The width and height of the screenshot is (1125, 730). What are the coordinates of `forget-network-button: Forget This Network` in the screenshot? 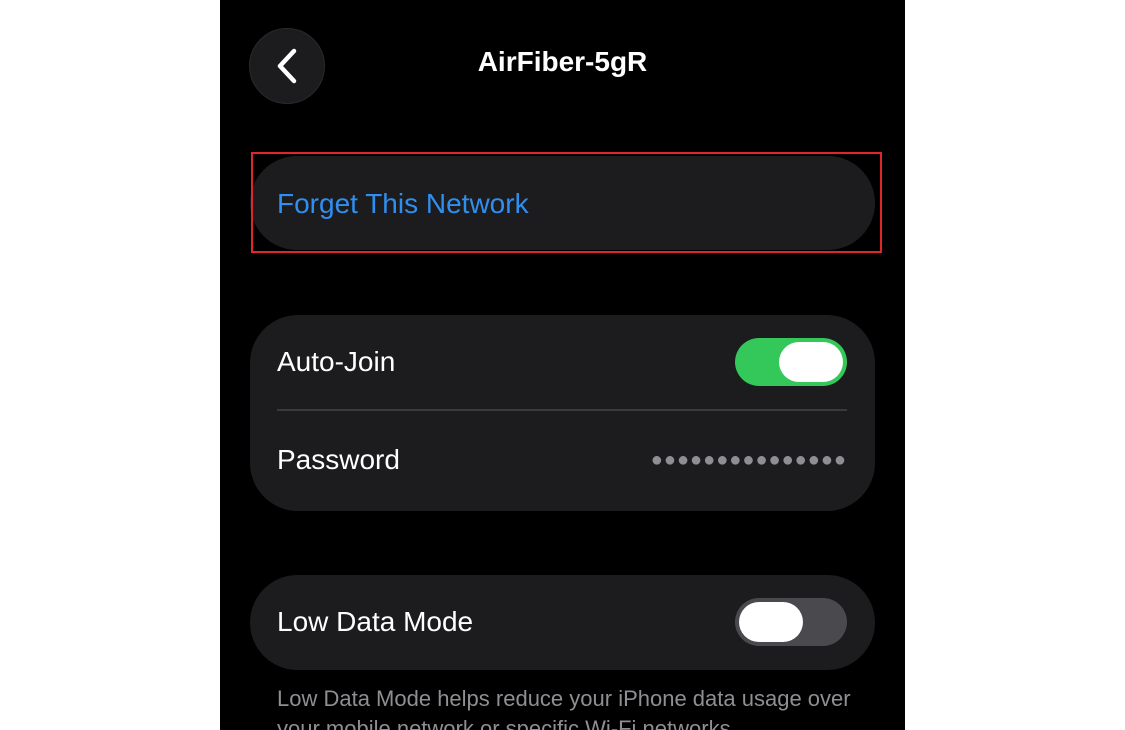 It's located at (562, 203).